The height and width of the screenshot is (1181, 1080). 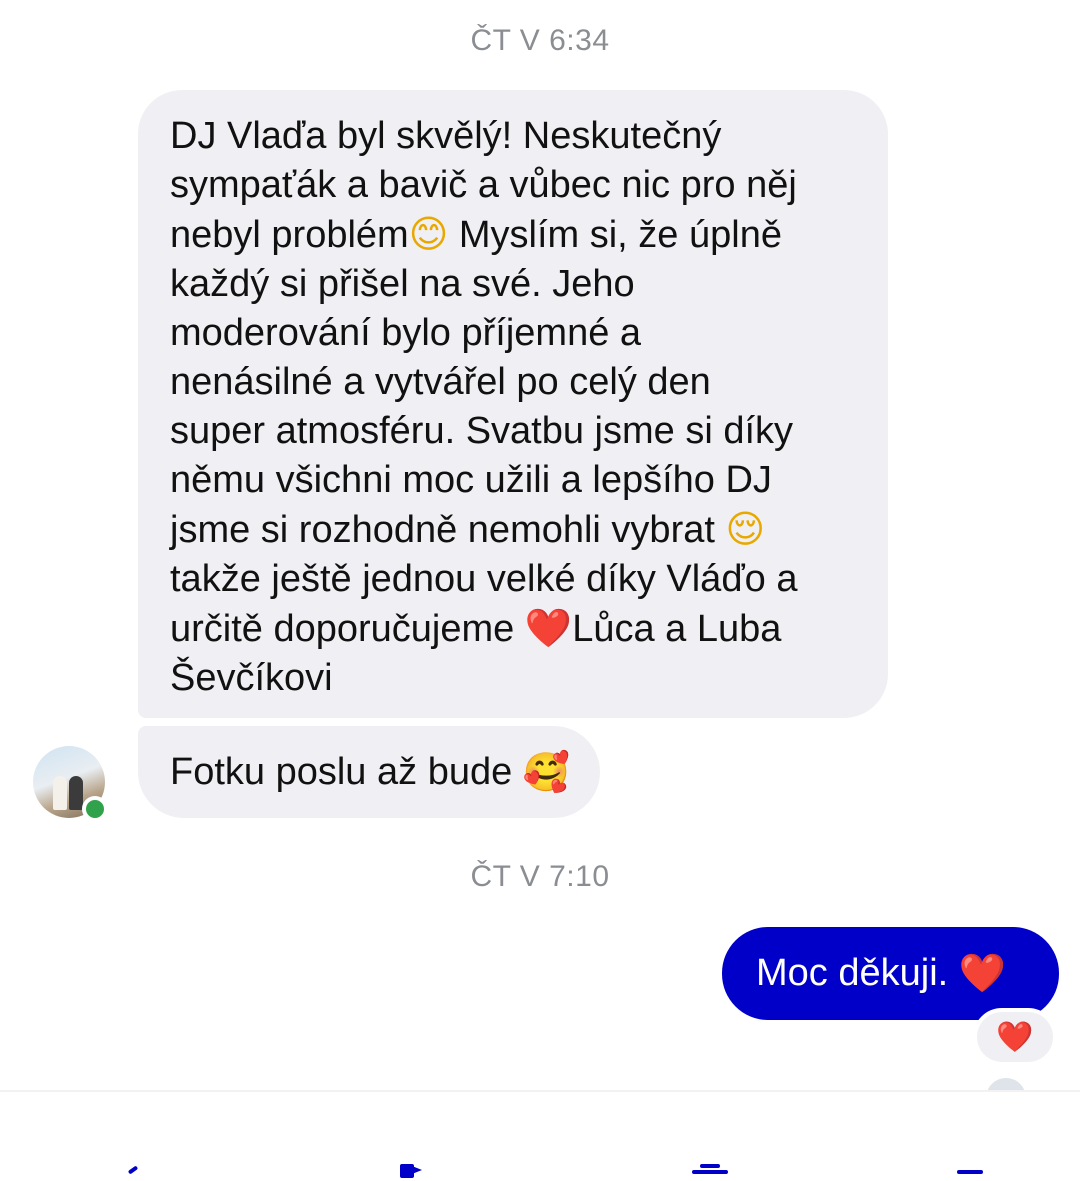 I want to click on delete-icon, so click(x=710, y=1172).